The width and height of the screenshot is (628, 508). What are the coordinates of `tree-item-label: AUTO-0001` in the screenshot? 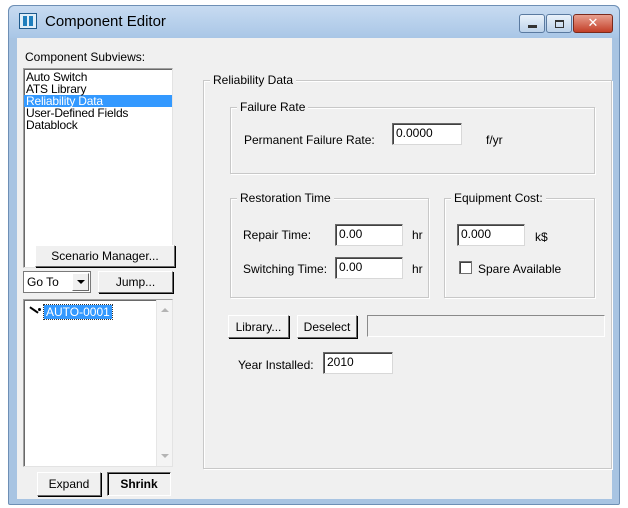 It's located at (78, 312).